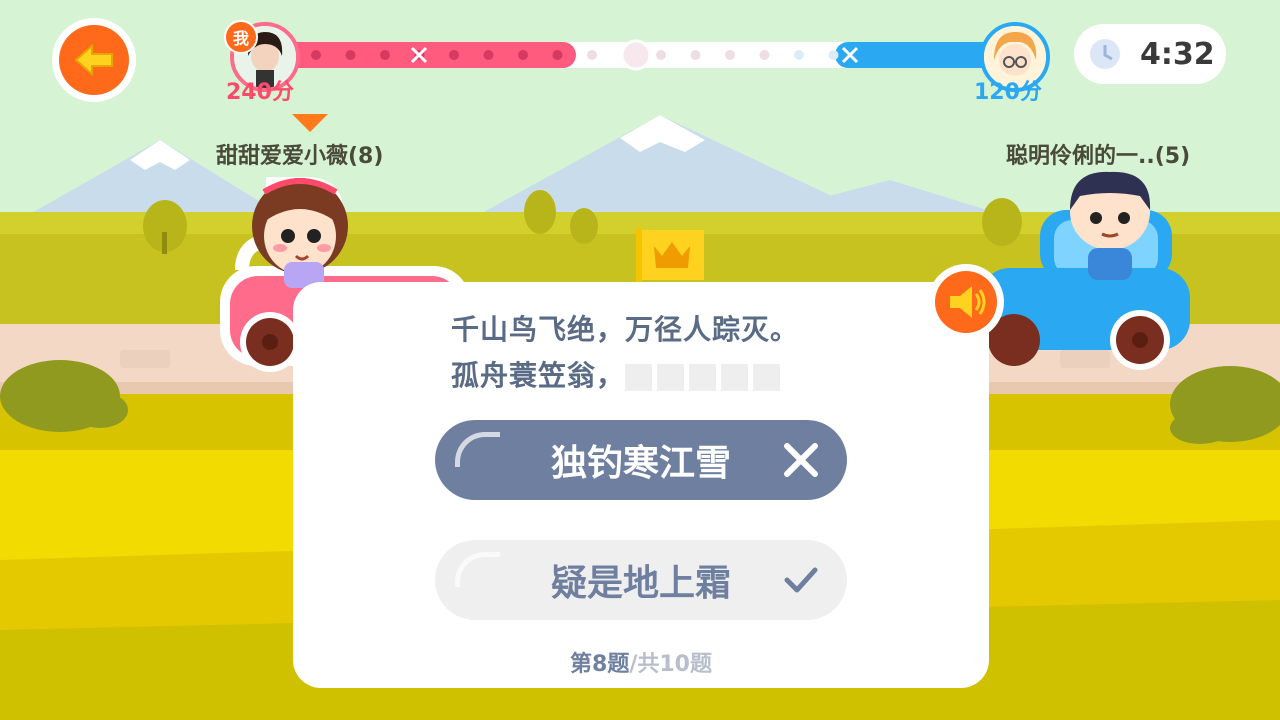 The image size is (1280, 720). I want to click on counter-total: /共10题, so click(670, 664).